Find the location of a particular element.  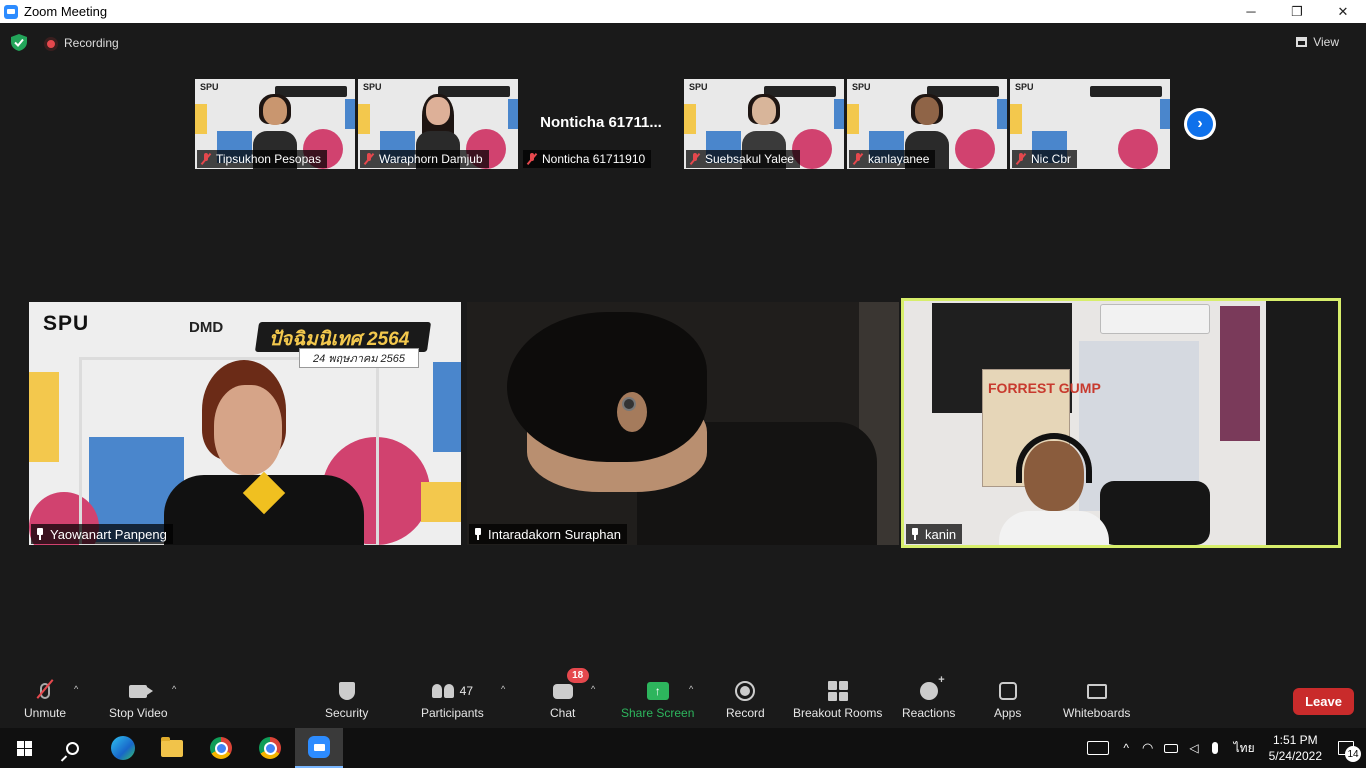

clock-time: 1:51 PM is located at coordinates (1295, 740).